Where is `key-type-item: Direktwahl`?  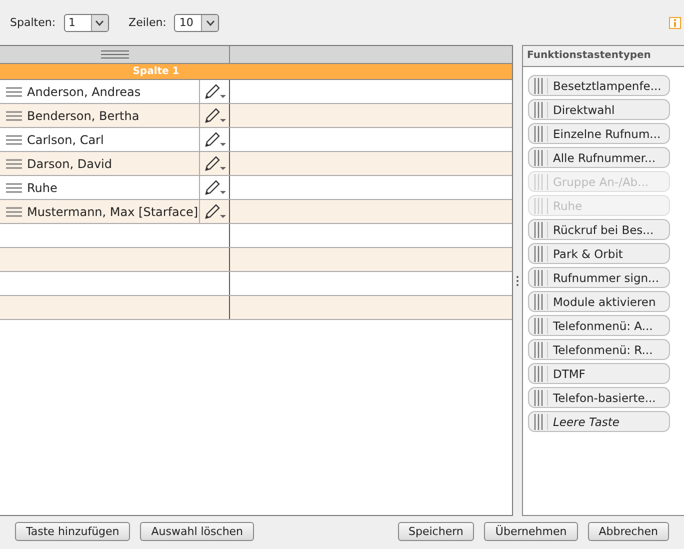 key-type-item: Direktwahl is located at coordinates (599, 109).